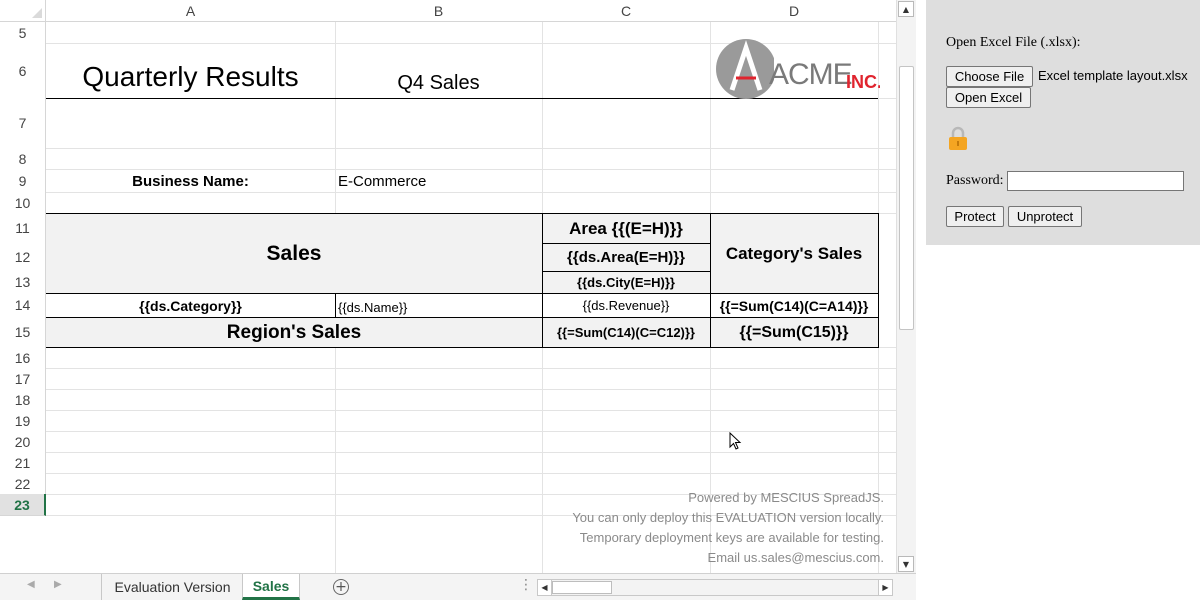 This screenshot has width=1200, height=600. I want to click on column-header-a: A, so click(191, 11).